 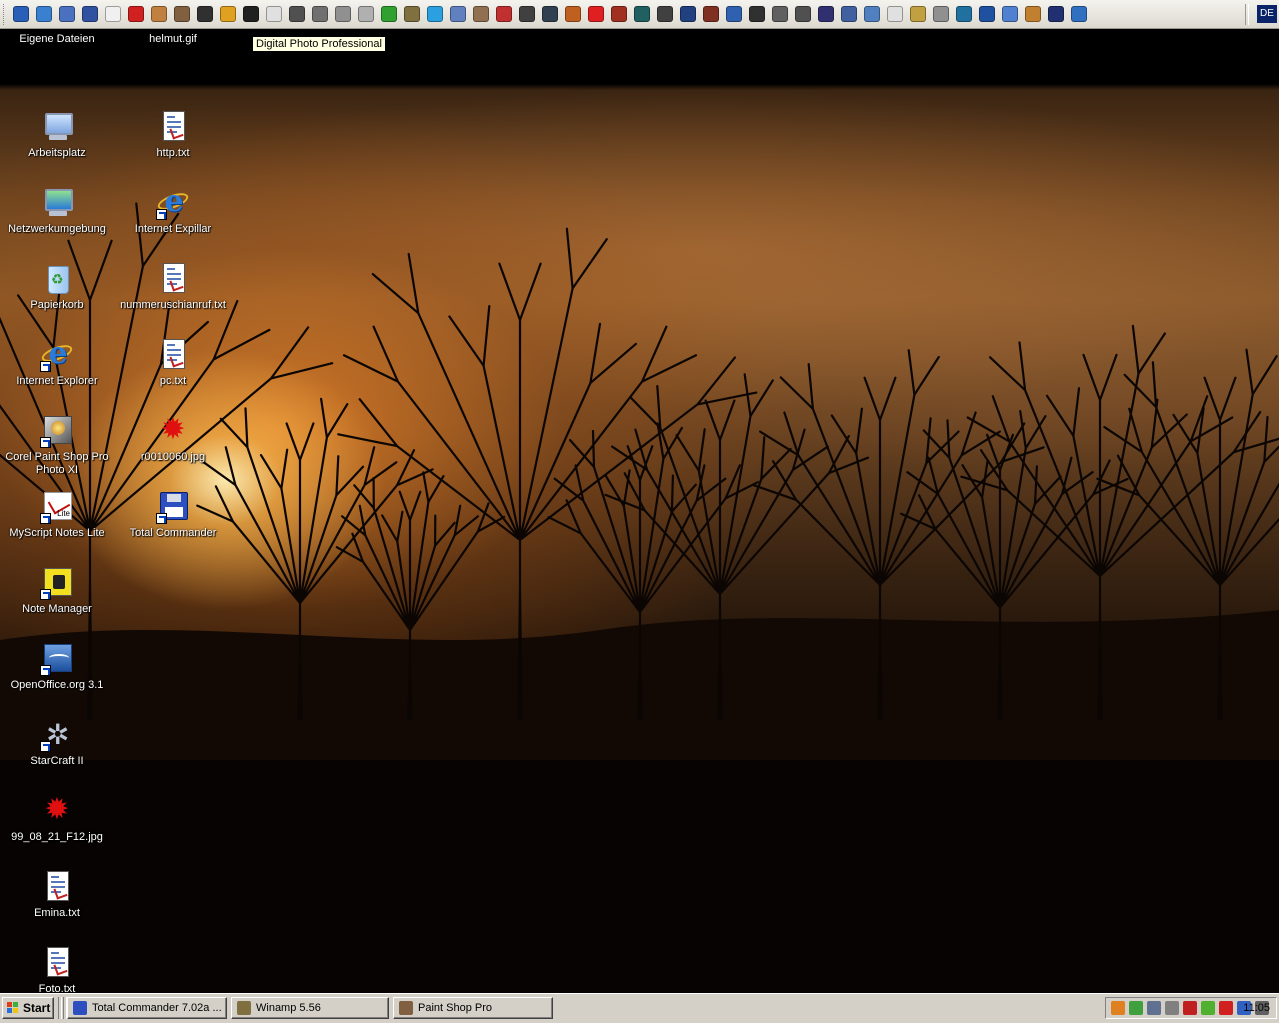 What do you see at coordinates (918, 14) in the screenshot?
I see `brush-icon` at bounding box center [918, 14].